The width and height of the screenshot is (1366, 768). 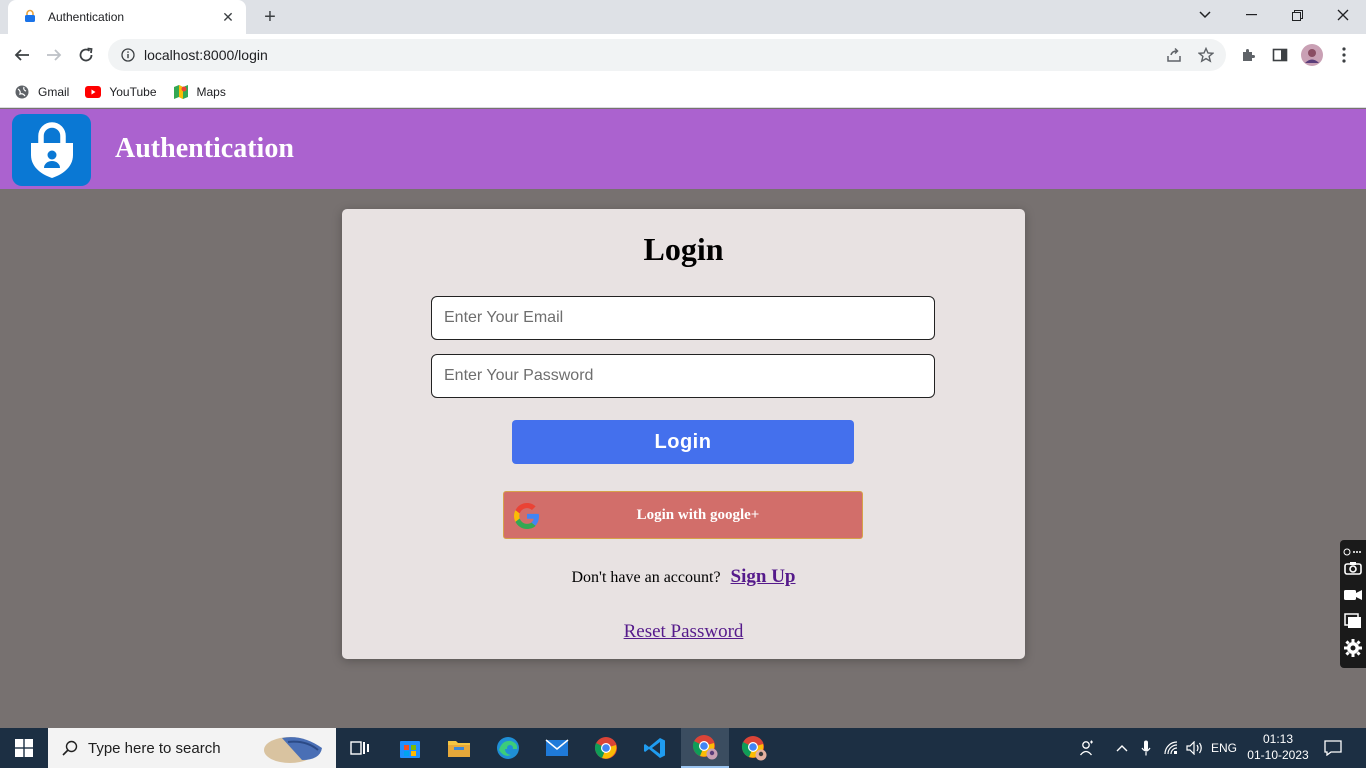 What do you see at coordinates (683, 92) in the screenshot?
I see `bookmarks-bar: Gmail YouTube Maps` at bounding box center [683, 92].